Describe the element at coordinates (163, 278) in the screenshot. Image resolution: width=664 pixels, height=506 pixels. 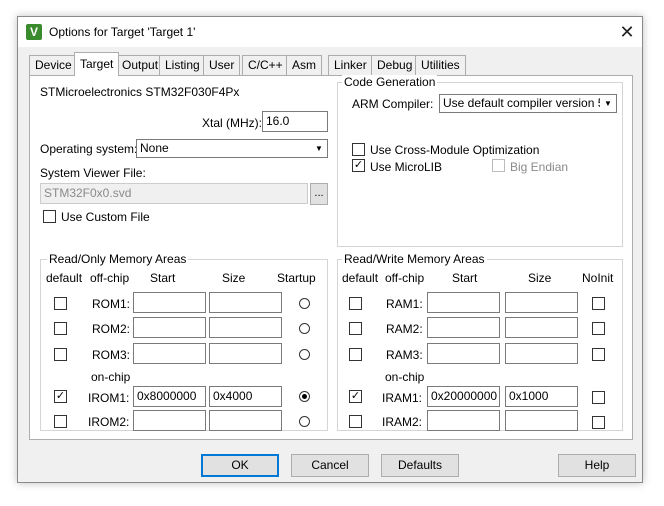
I see `rom-header-start: Start` at that location.